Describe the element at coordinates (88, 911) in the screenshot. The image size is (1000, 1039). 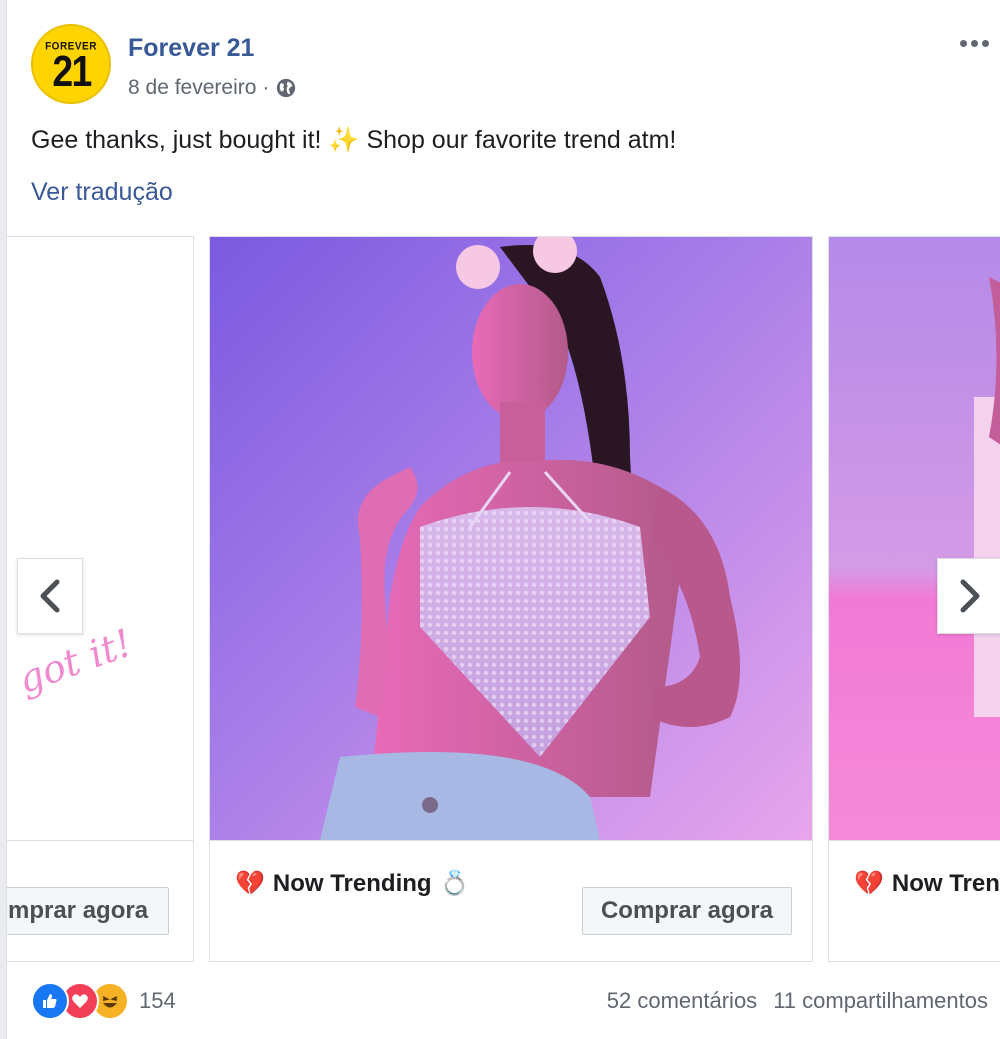
I see `shop-now-button-previous: Comprar agora` at that location.